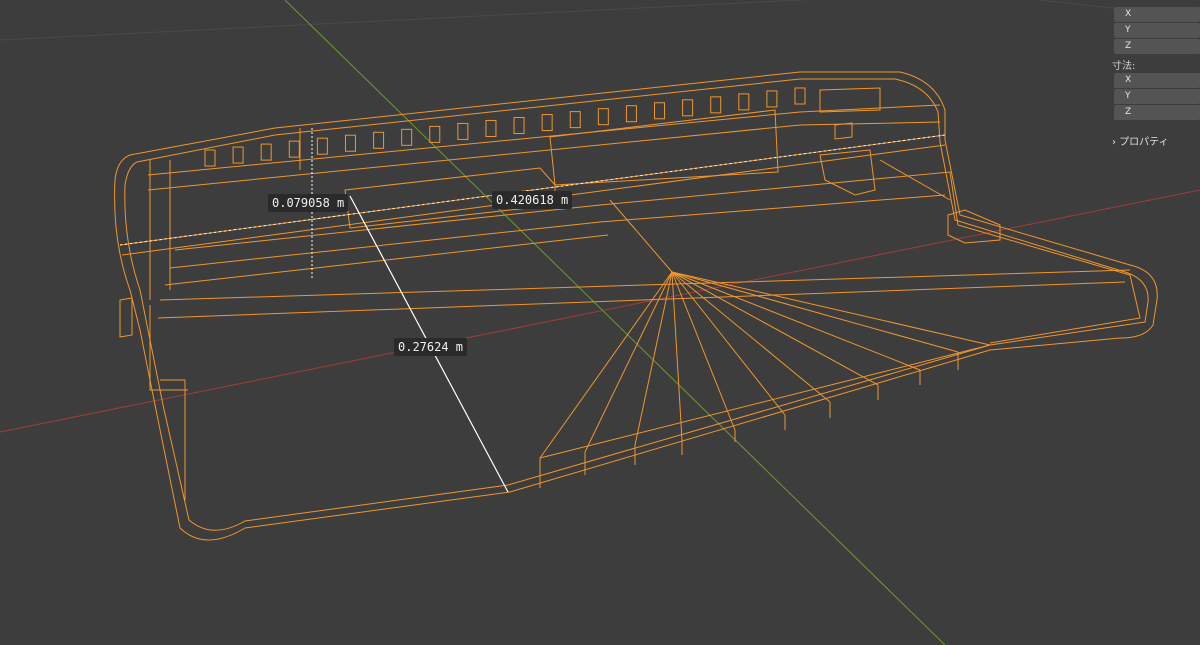 Image resolution: width=1200 pixels, height=645 pixels. Describe the element at coordinates (1157, 14) in the screenshot. I see `scale-x-field: X` at that location.